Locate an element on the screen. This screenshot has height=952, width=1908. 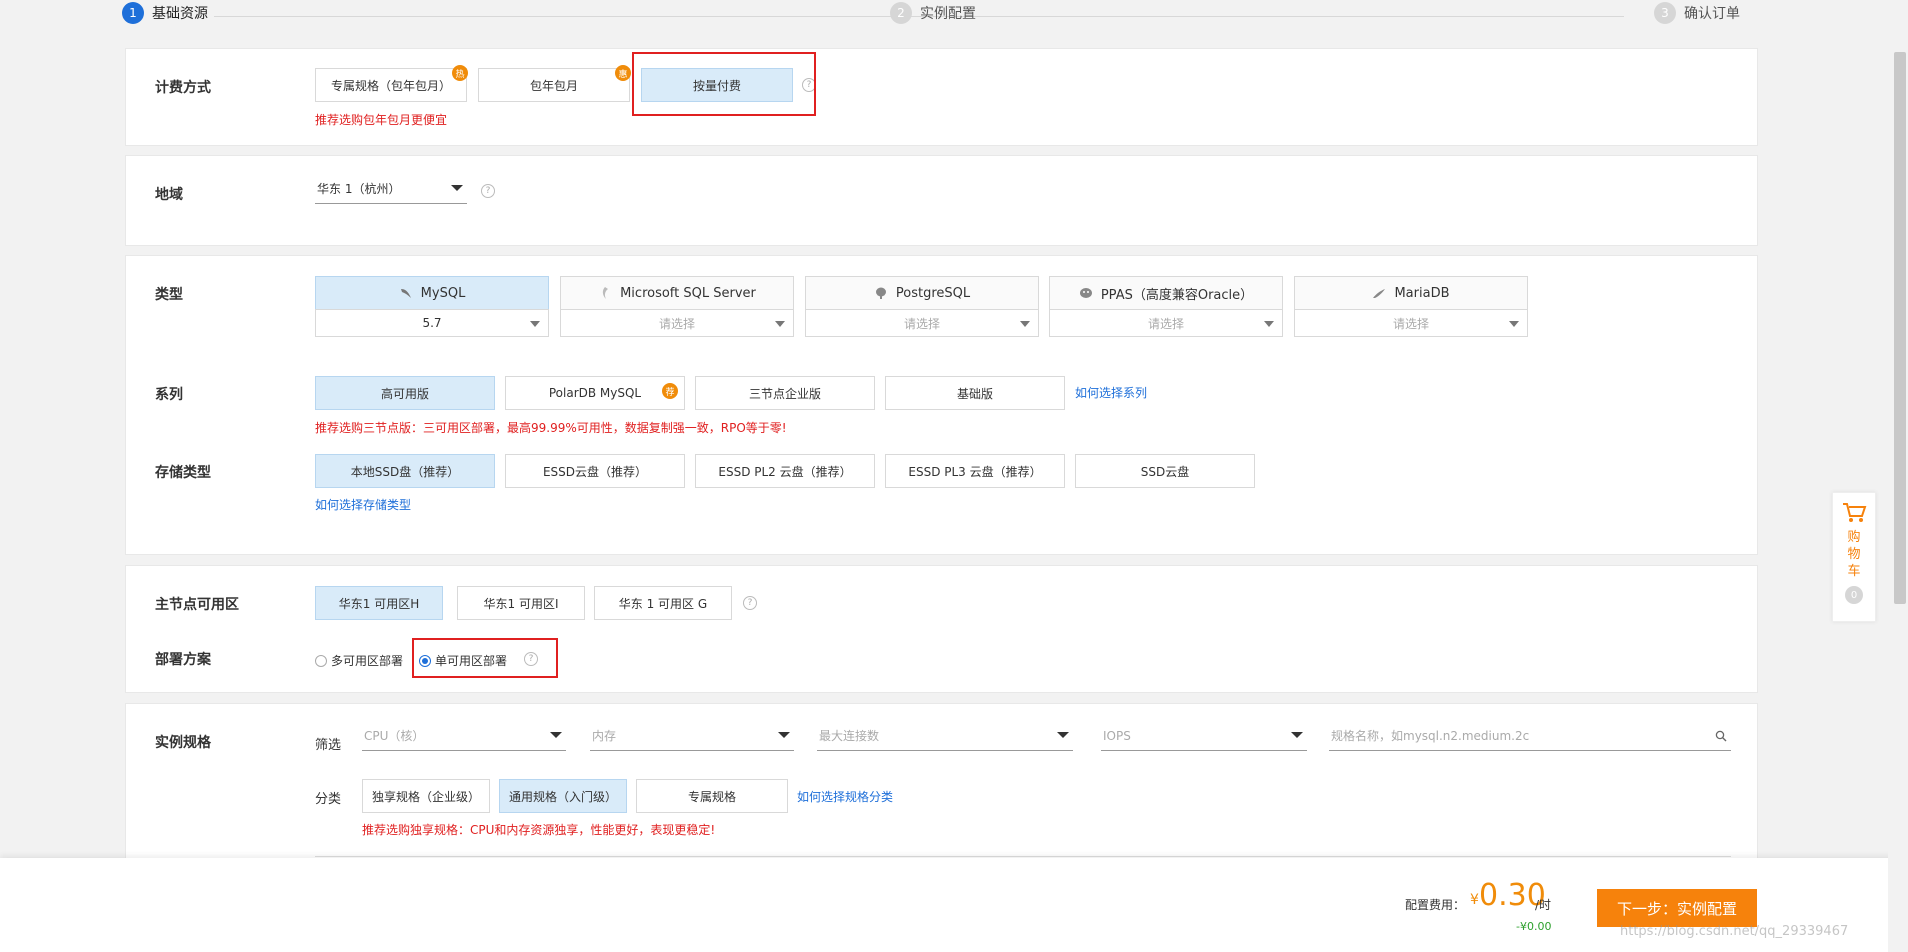
option-label: ESSD云盘（推荐） is located at coordinates (595, 471).